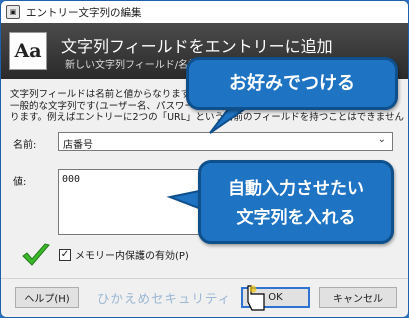 This screenshot has height=318, width=409. Describe the element at coordinates (65, 254) in the screenshot. I see `memory-protection-checkbox: ✓` at that location.